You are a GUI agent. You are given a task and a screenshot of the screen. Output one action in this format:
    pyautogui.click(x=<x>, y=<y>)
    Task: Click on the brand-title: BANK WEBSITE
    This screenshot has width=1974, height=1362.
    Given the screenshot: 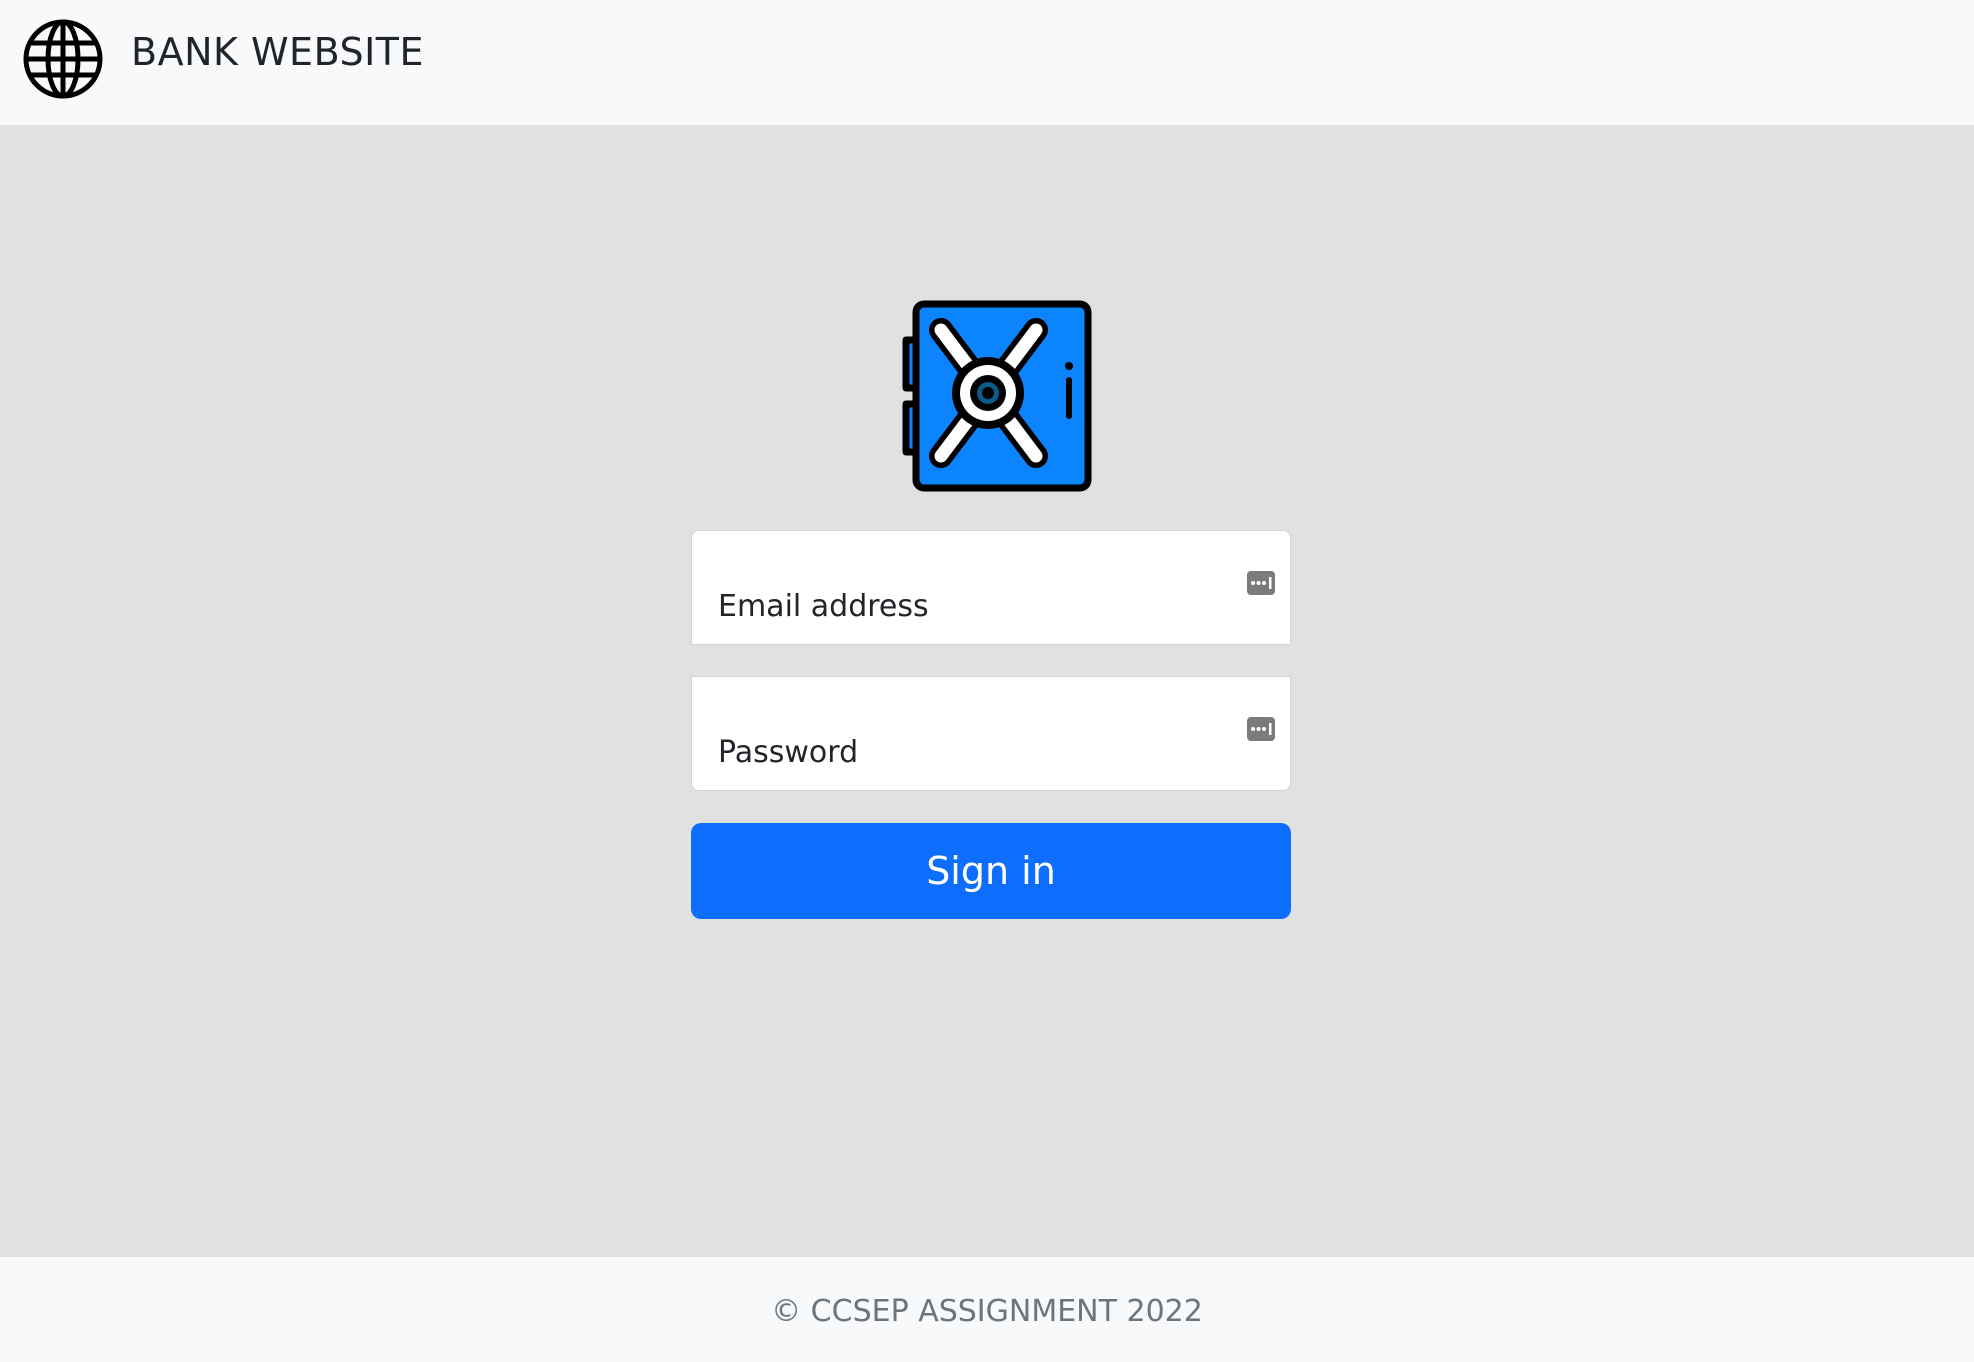 What is the action you would take?
    pyautogui.click(x=277, y=52)
    